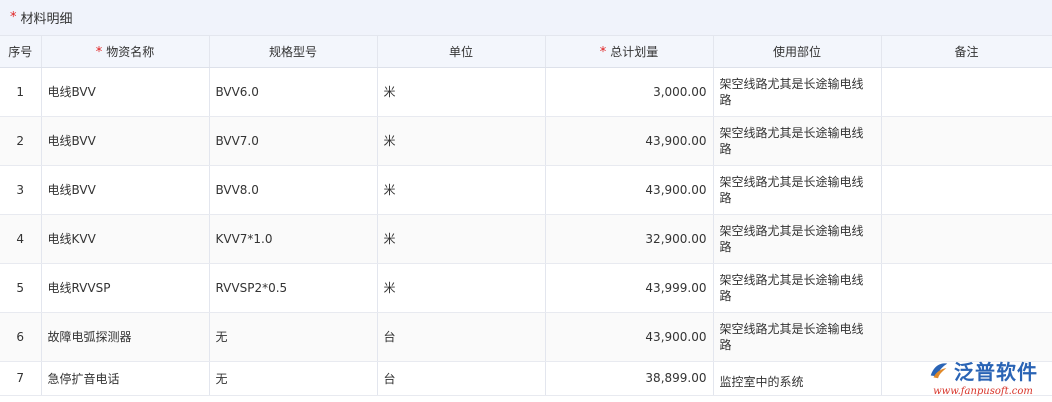  Describe the element at coordinates (21, 190) in the screenshot. I see `cell-index: 3` at that location.